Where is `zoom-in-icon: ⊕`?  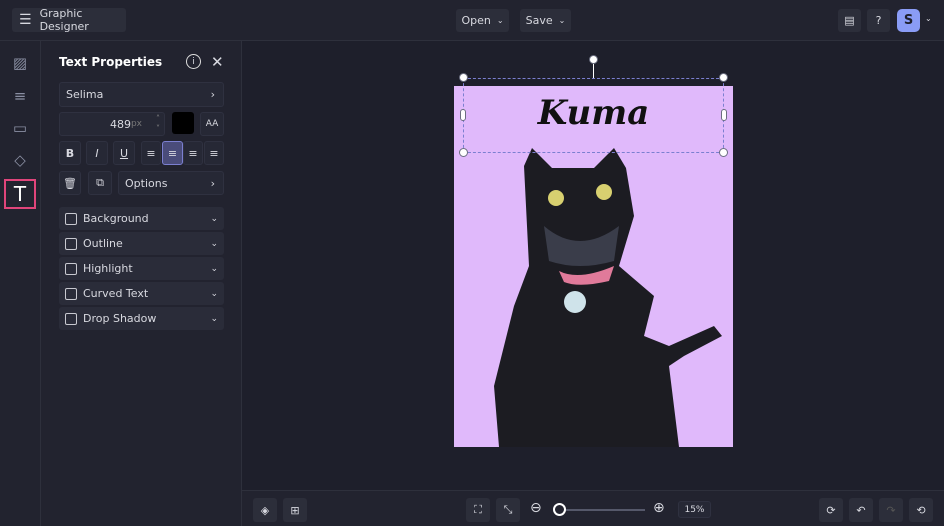 zoom-in-icon: ⊕ is located at coordinates (659, 508).